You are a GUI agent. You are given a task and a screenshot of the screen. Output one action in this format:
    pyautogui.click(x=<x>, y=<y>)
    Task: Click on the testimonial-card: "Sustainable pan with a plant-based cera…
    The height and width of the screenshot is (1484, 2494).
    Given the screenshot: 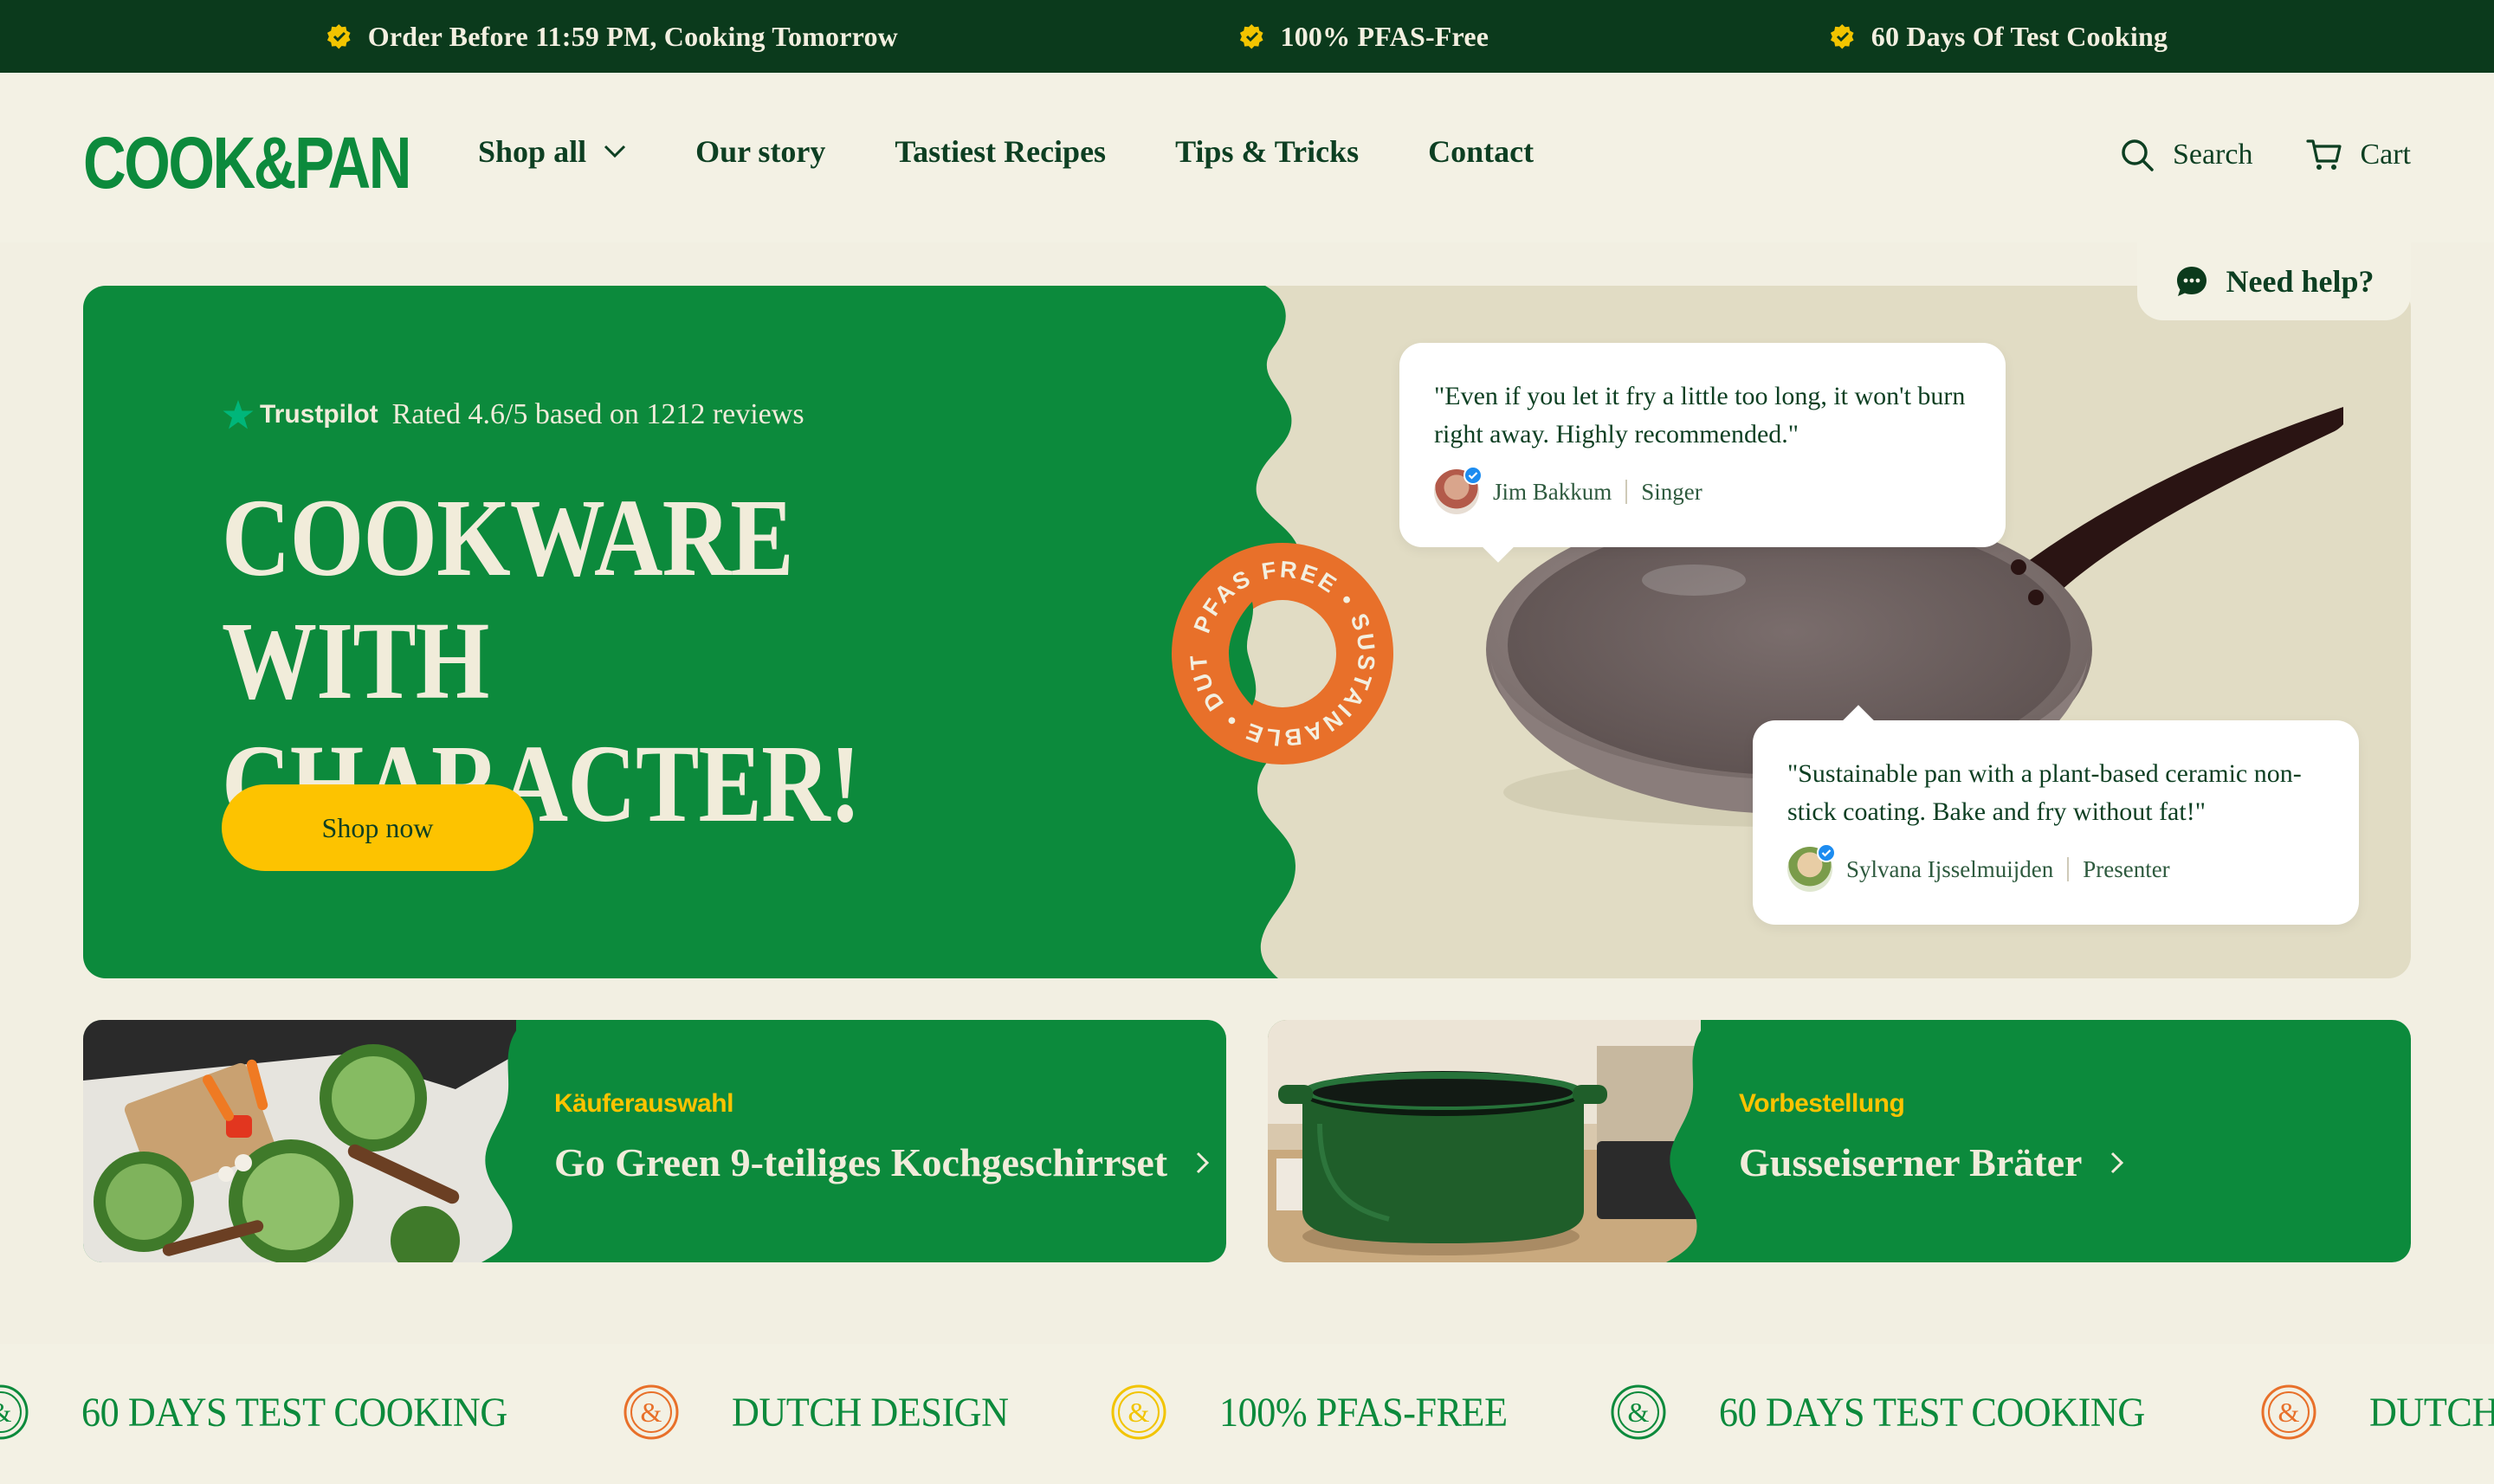 What is the action you would take?
    pyautogui.click(x=2056, y=815)
    